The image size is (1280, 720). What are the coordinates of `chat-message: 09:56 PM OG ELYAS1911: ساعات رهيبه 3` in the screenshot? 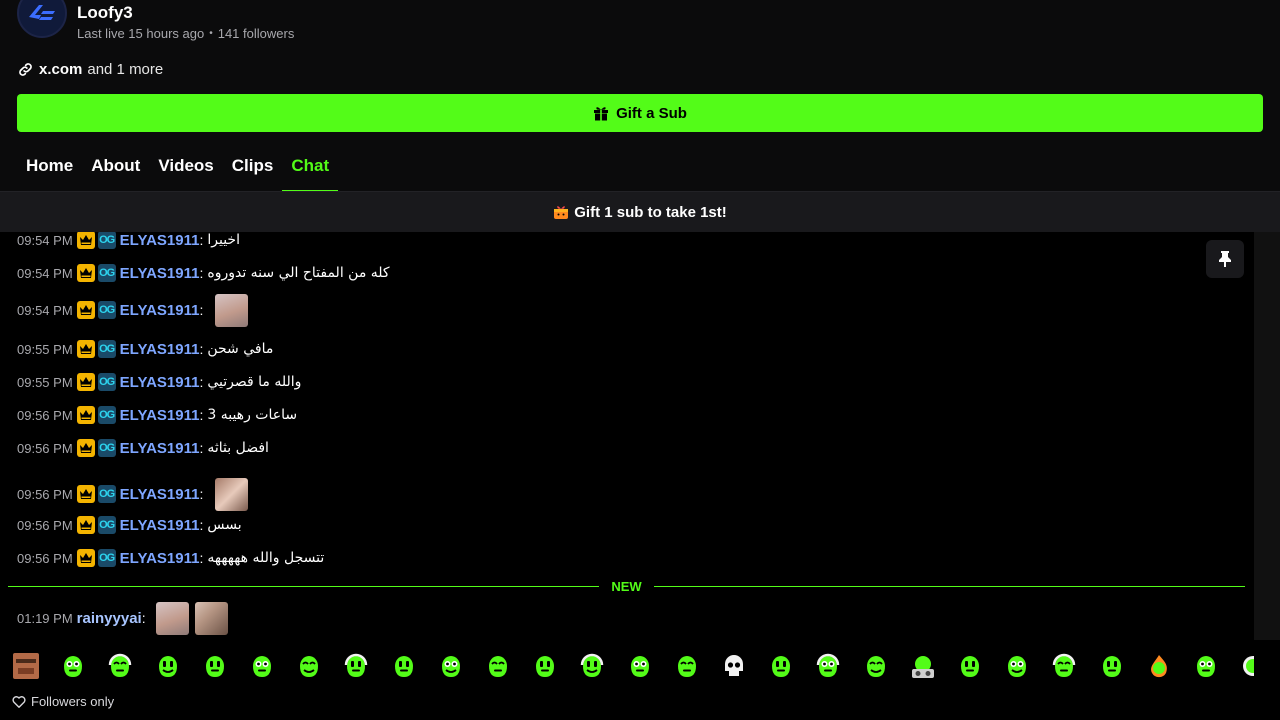 It's located at (157, 415).